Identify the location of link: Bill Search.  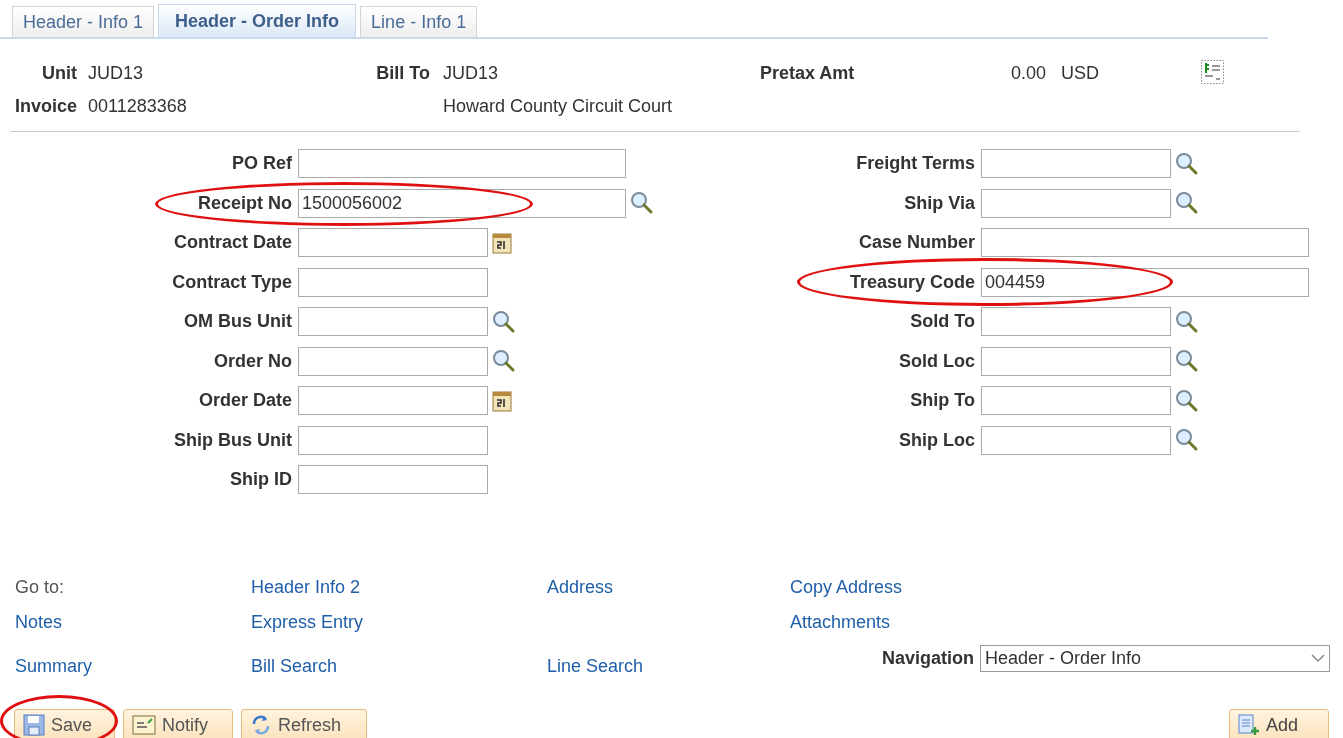
(294, 666).